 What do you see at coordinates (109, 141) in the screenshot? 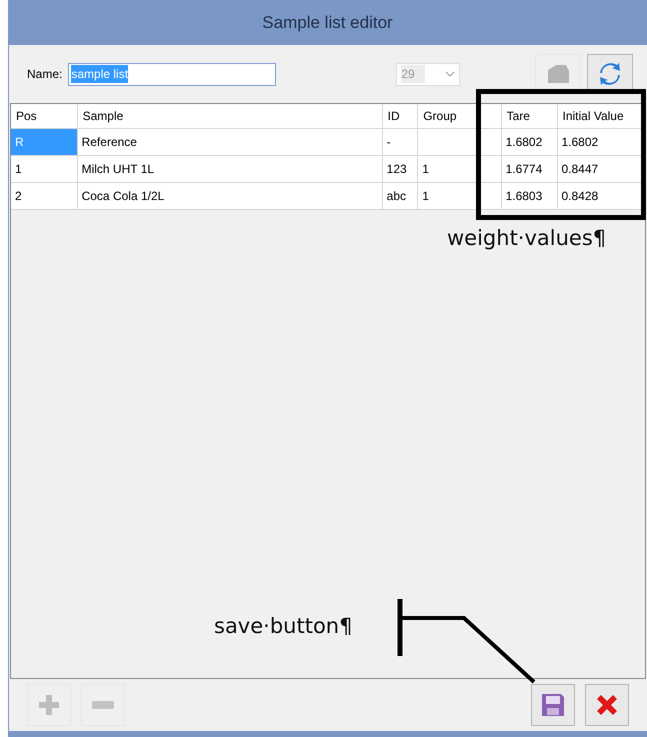
I see `table-cell: Reference` at bounding box center [109, 141].